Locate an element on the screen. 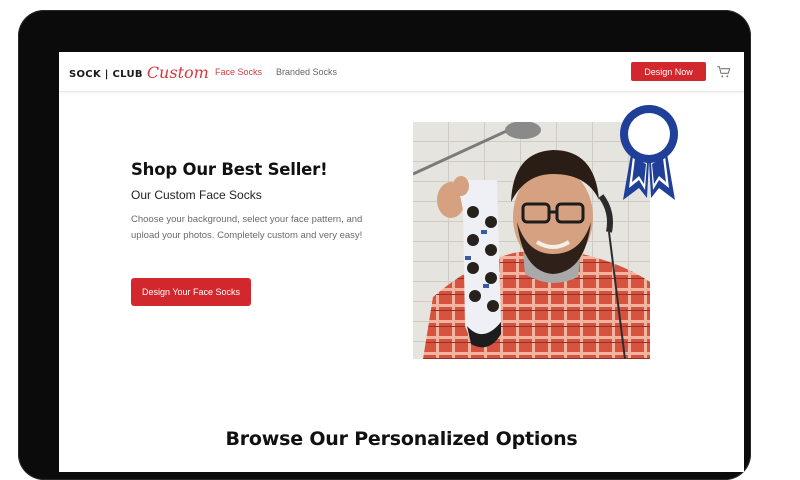  nav-branded-socks: Branded Socks is located at coordinates (306, 72).